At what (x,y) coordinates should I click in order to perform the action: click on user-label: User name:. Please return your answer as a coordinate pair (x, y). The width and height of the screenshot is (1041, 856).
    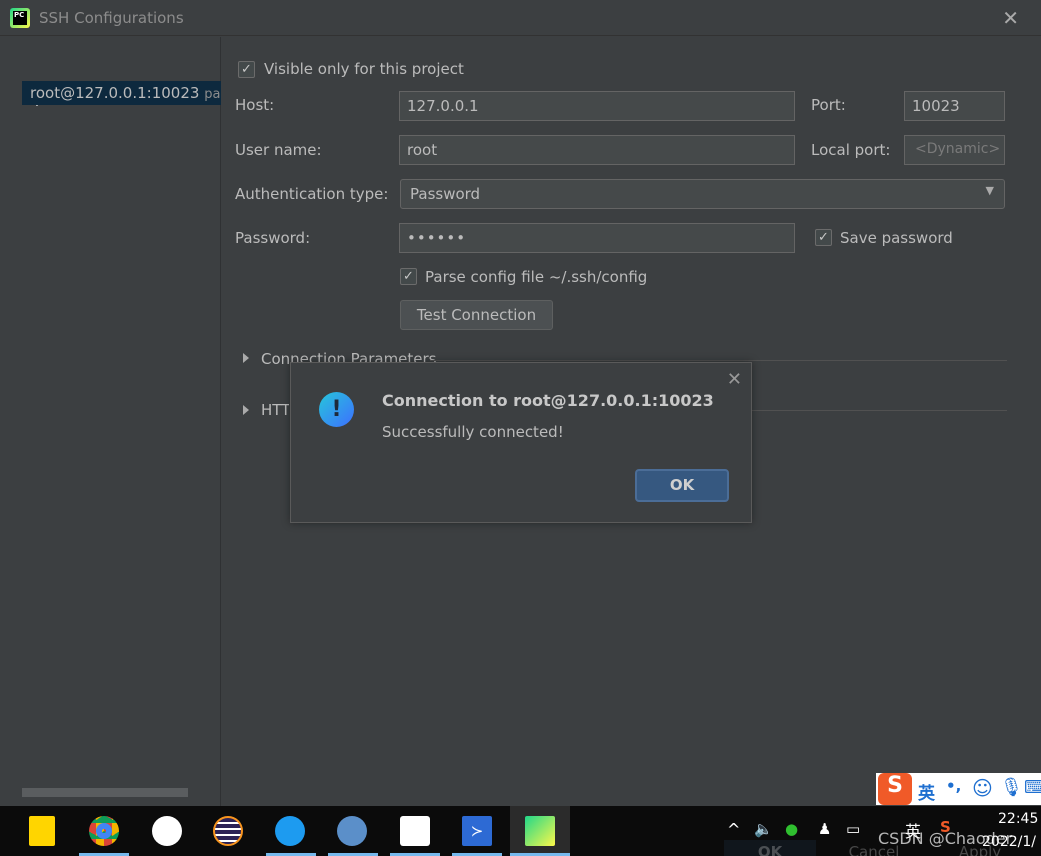
    Looking at the image, I should click on (278, 150).